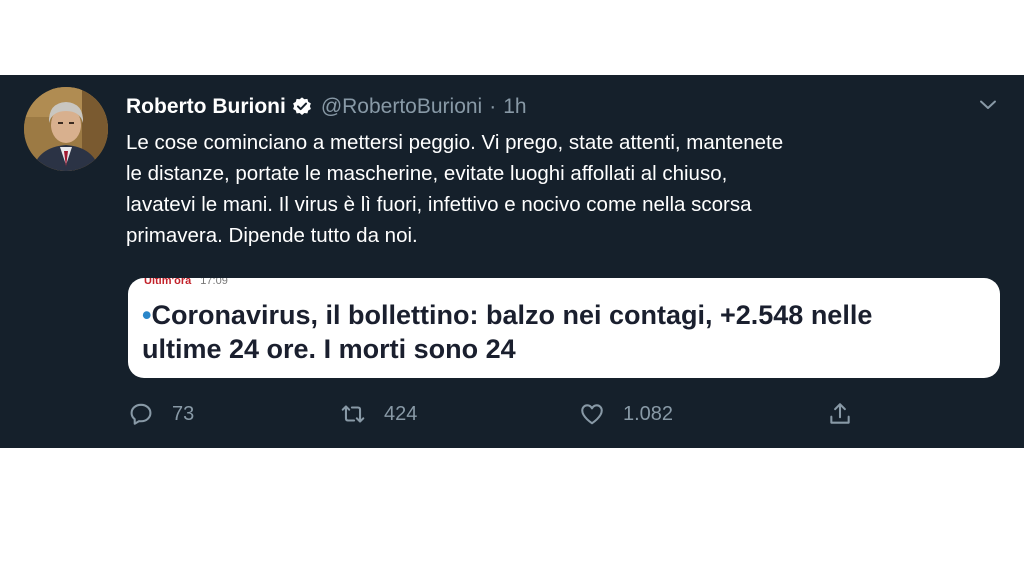 The image size is (1024, 576). What do you see at coordinates (988, 105) in the screenshot?
I see `chevron-down-icon` at bounding box center [988, 105].